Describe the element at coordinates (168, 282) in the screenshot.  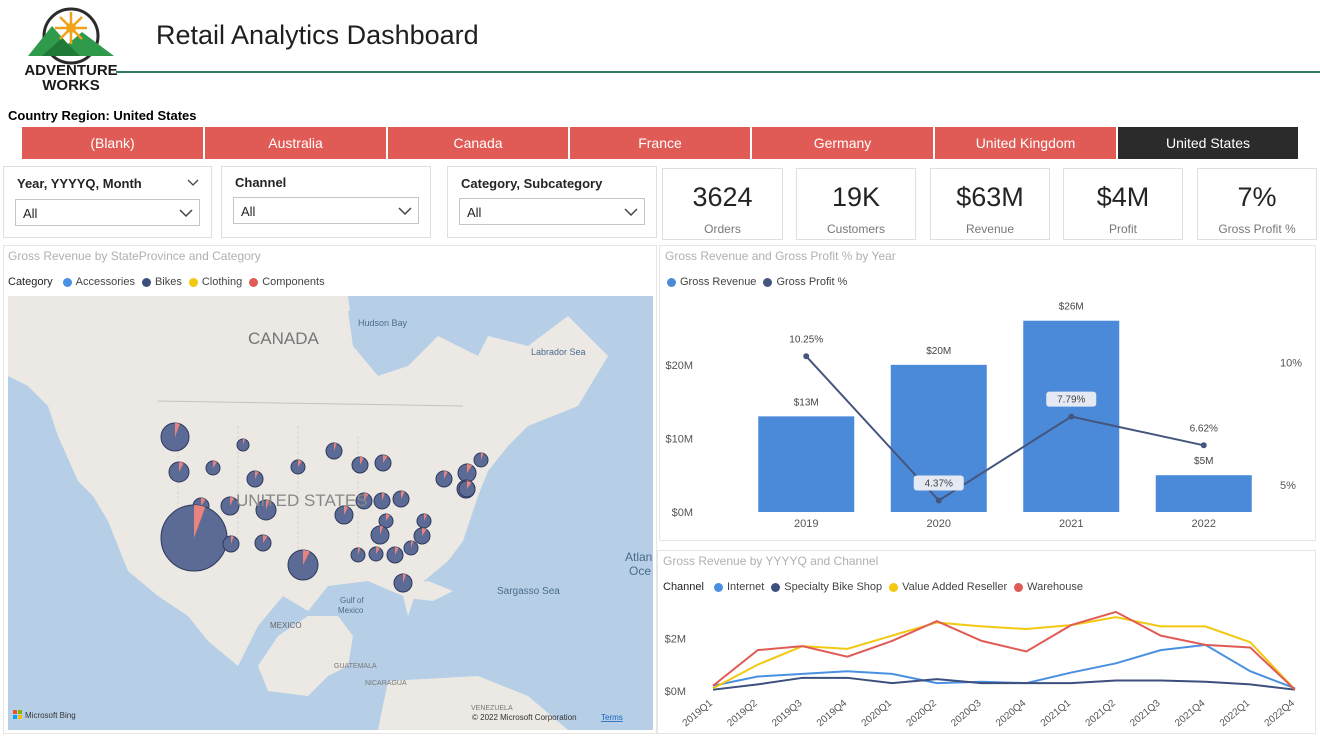
I see `legend-bikes: Bikes` at that location.